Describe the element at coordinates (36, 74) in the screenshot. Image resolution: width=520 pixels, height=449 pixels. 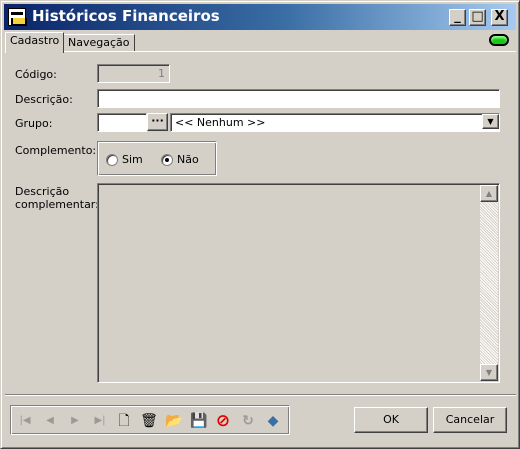
I see `codigo-label: Código:` at that location.